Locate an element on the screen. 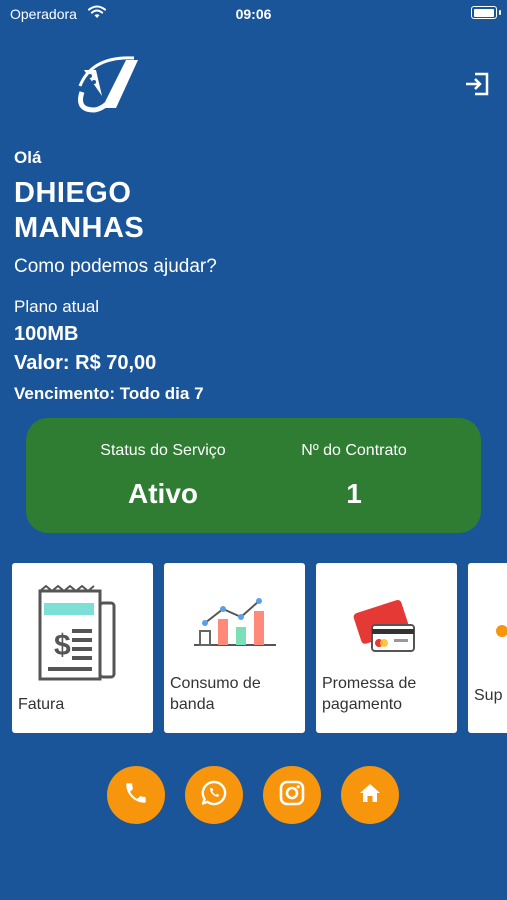 The image size is (507, 900). plan-value: Valor: R$ 70,00 is located at coordinates (85, 363).